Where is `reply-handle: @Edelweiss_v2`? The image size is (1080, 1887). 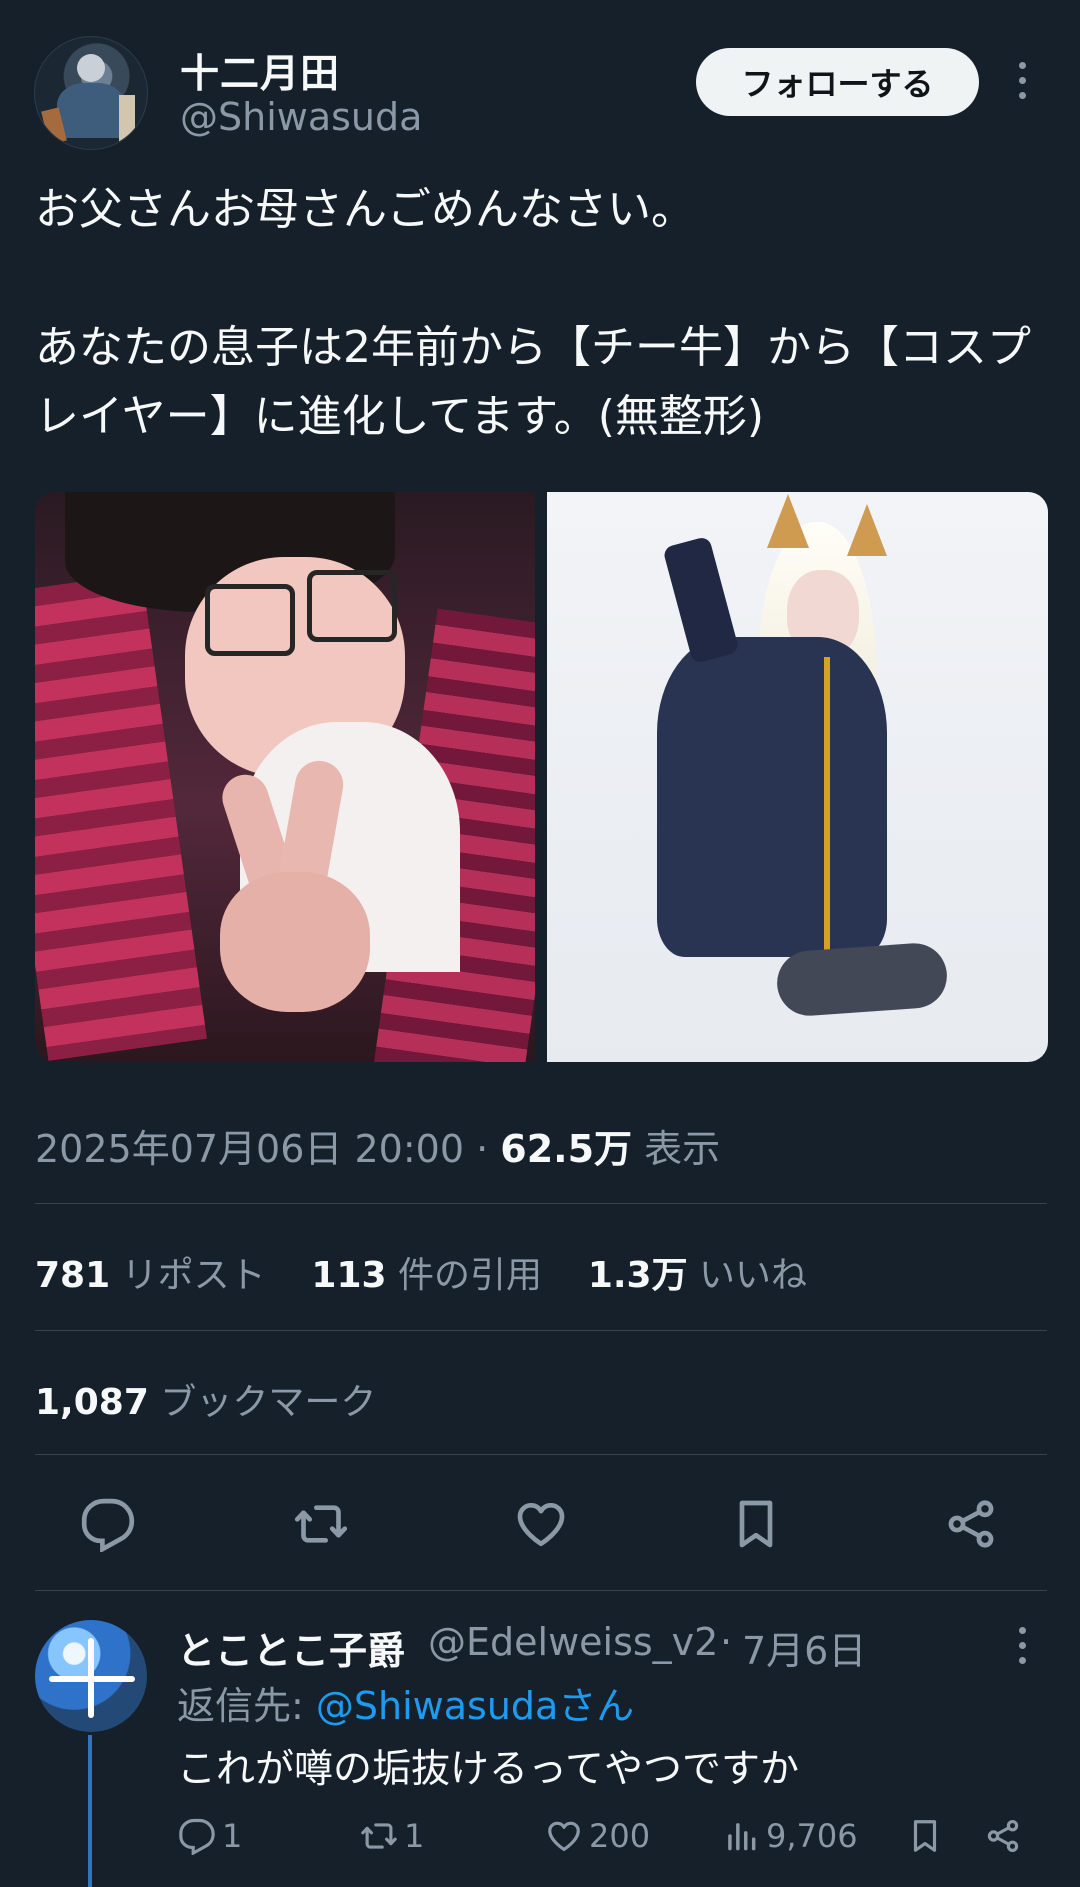 reply-handle: @Edelweiss_v2 is located at coordinates (573, 1642).